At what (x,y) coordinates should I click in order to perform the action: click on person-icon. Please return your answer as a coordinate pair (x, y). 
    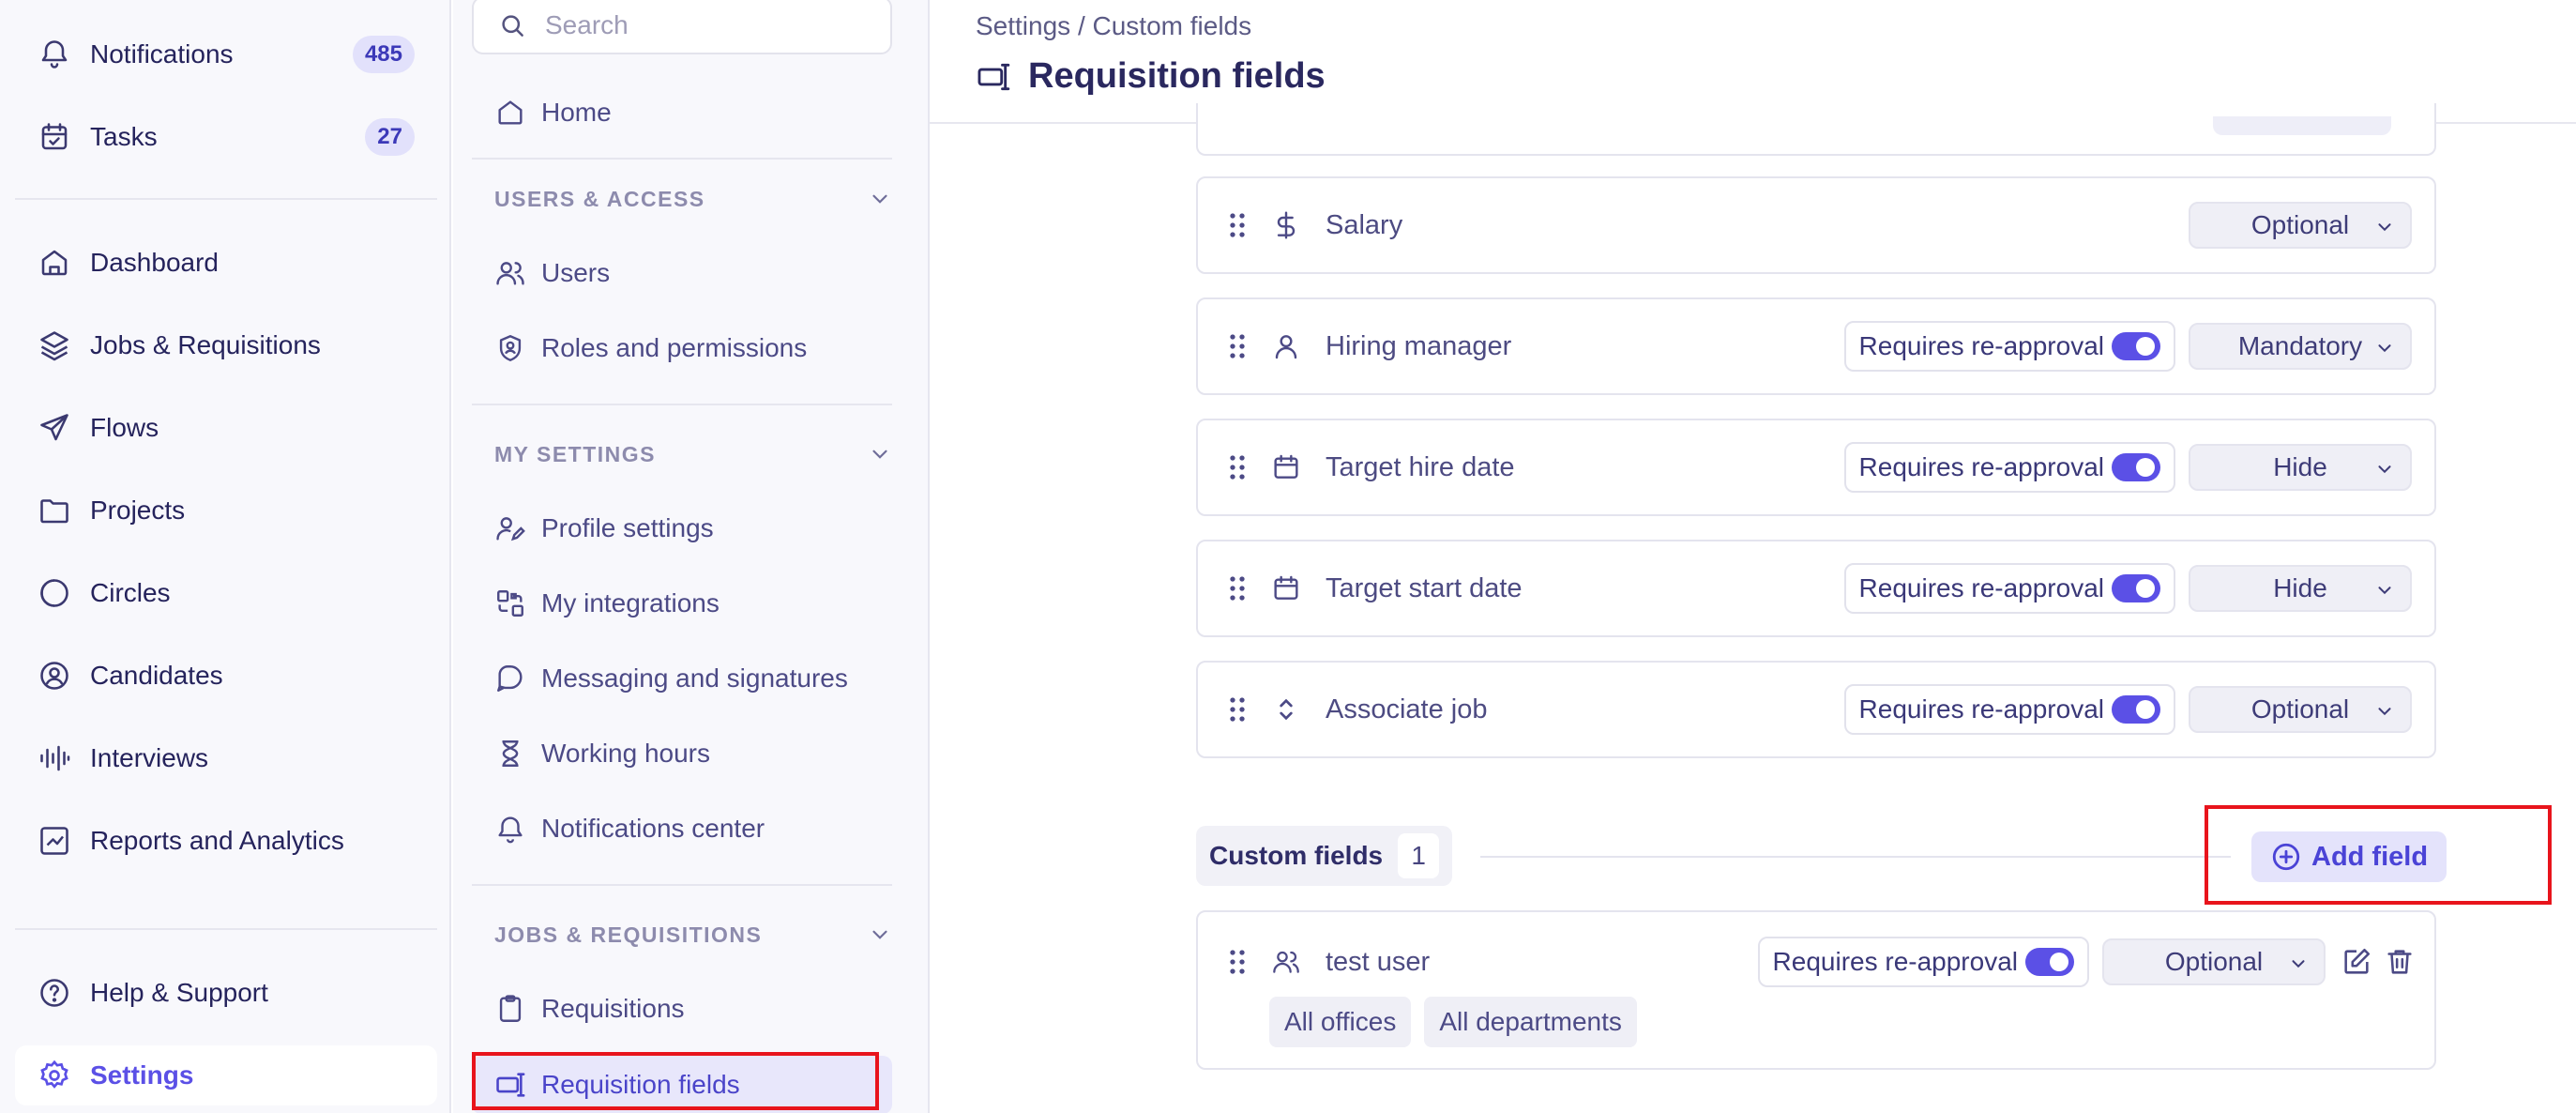
    Looking at the image, I should click on (1286, 347).